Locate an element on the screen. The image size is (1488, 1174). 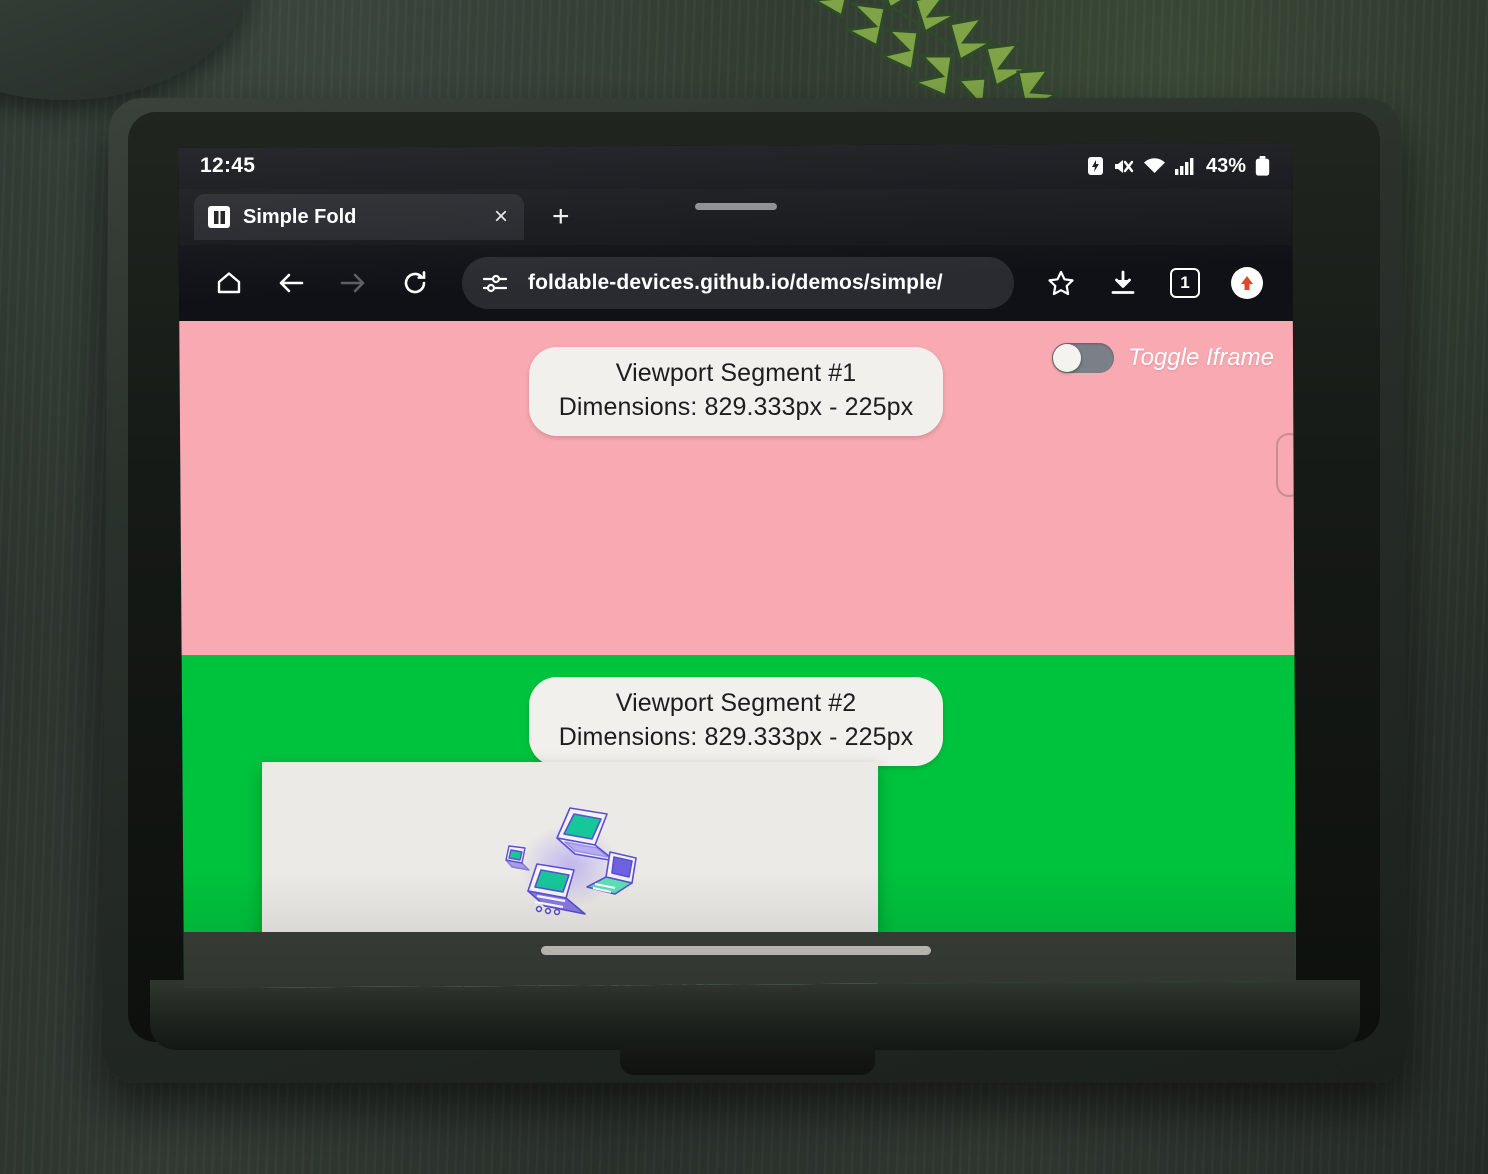
segment-1-dimensions: Dimensions: 829.333px - 225px is located at coordinates (736, 407).